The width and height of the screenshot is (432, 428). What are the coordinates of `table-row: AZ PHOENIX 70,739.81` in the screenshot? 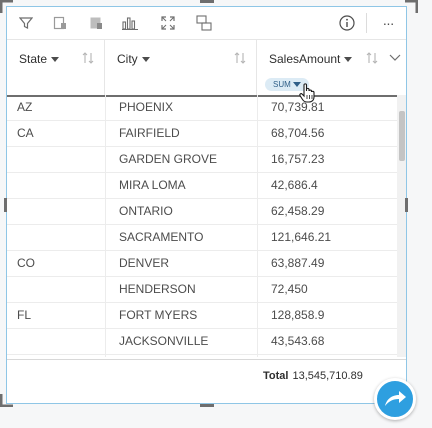 It's located at (202, 108).